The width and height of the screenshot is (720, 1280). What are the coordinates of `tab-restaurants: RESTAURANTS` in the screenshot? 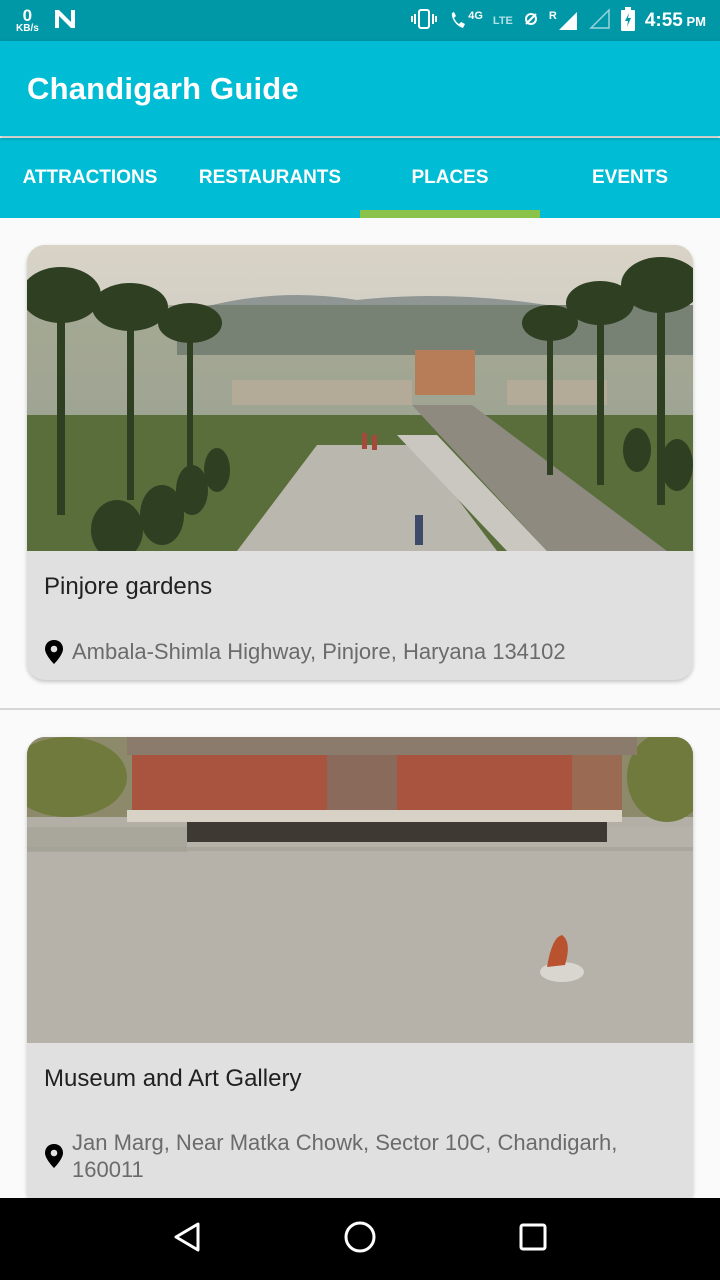 It's located at (270, 178).